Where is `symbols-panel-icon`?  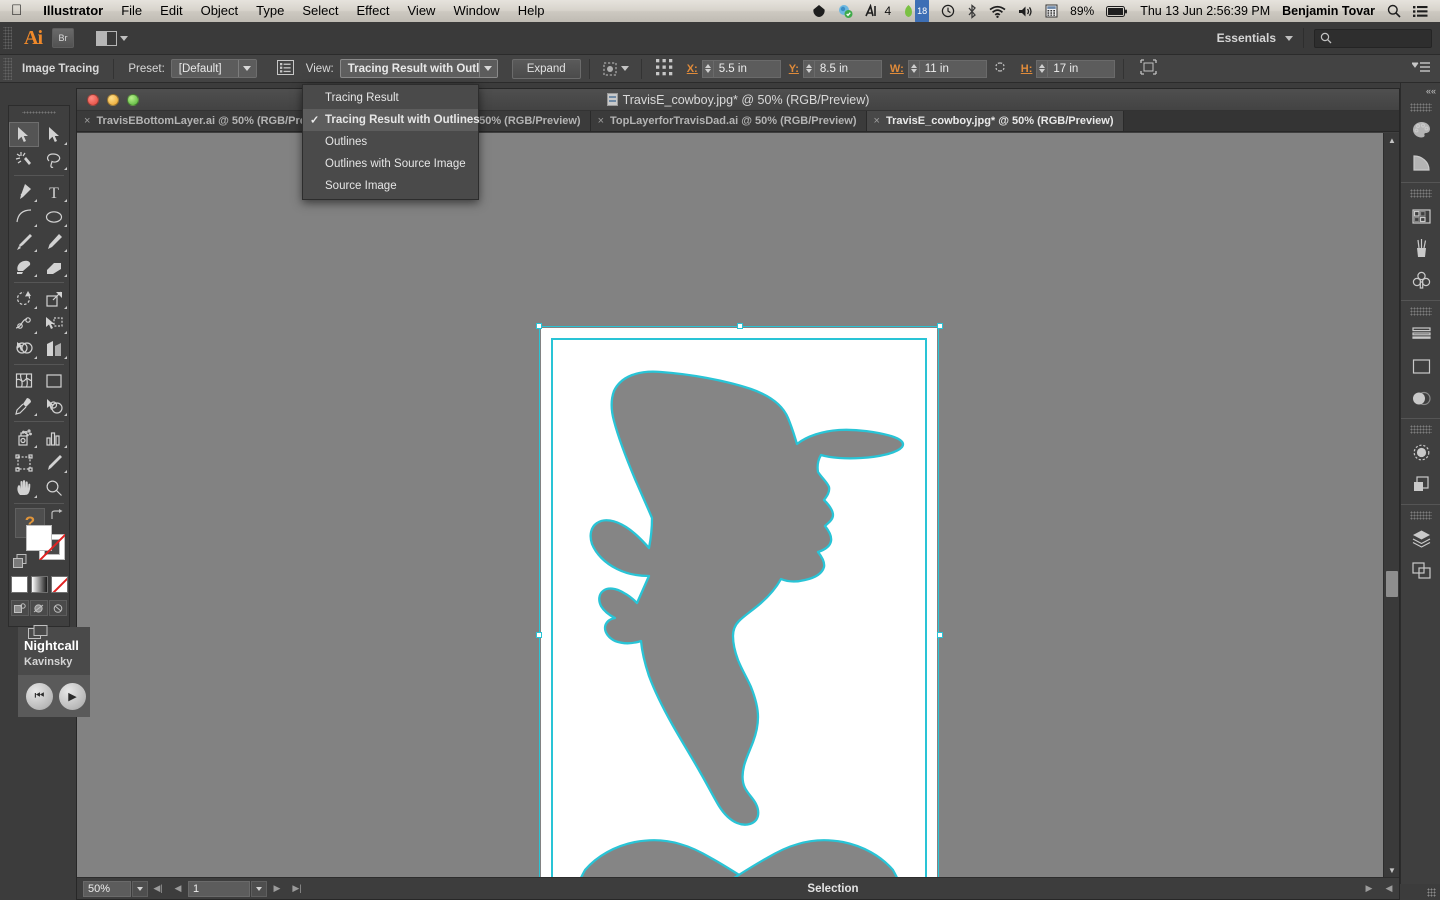 symbols-panel-icon is located at coordinates (1420, 280).